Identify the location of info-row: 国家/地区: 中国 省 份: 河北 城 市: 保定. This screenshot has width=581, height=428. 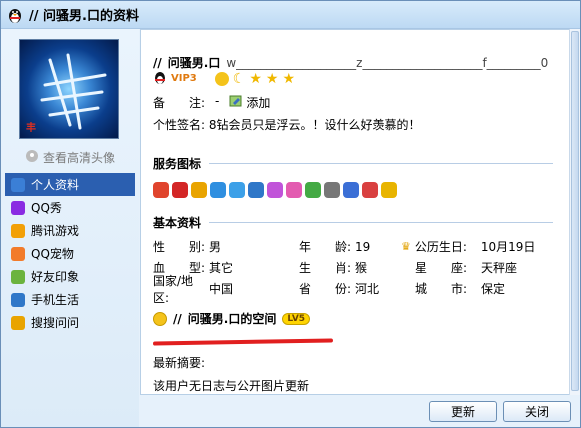
(361, 289).